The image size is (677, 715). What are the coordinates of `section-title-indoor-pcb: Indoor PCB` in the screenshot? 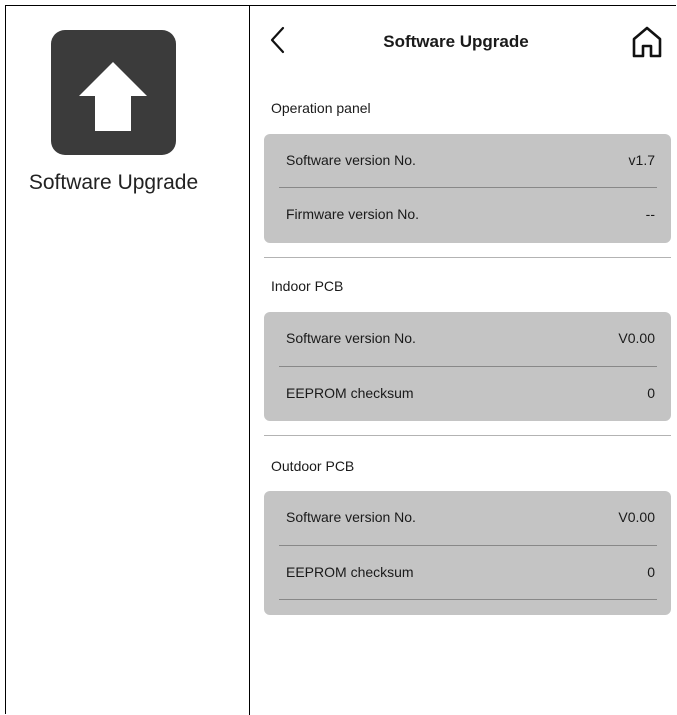 It's located at (307, 286).